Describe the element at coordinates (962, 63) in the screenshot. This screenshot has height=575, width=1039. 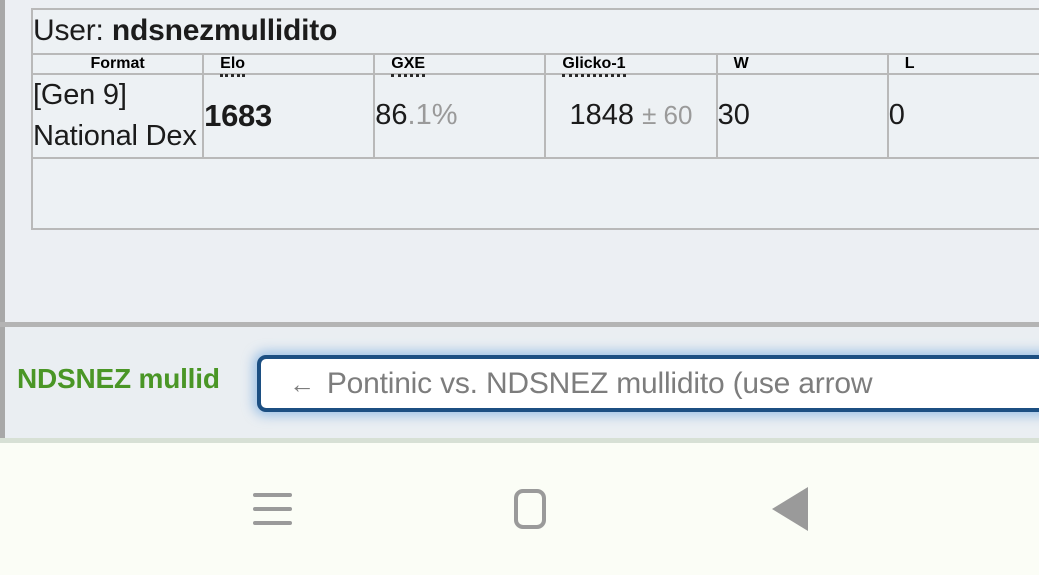
I see `column-header-losses: L` at that location.